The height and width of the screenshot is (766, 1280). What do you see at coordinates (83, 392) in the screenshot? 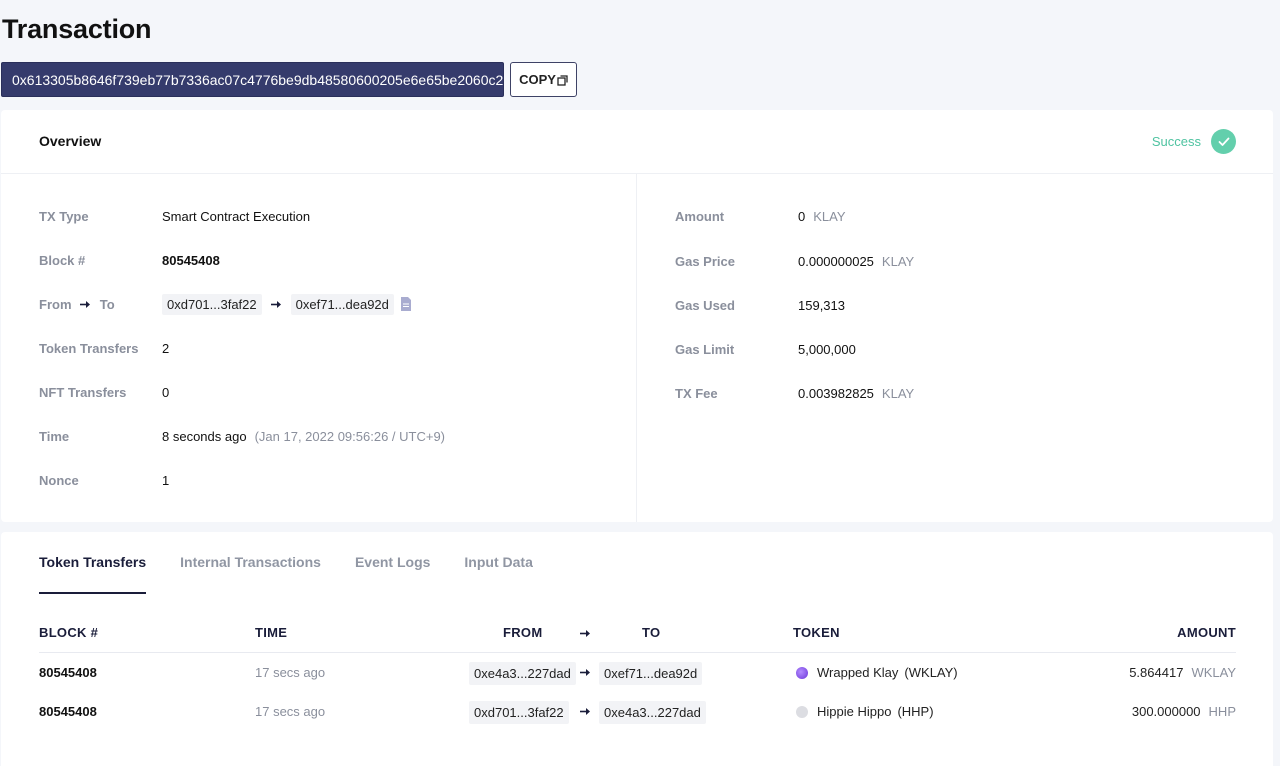
I see `nft-transfers-label: NFT Transfers` at bounding box center [83, 392].